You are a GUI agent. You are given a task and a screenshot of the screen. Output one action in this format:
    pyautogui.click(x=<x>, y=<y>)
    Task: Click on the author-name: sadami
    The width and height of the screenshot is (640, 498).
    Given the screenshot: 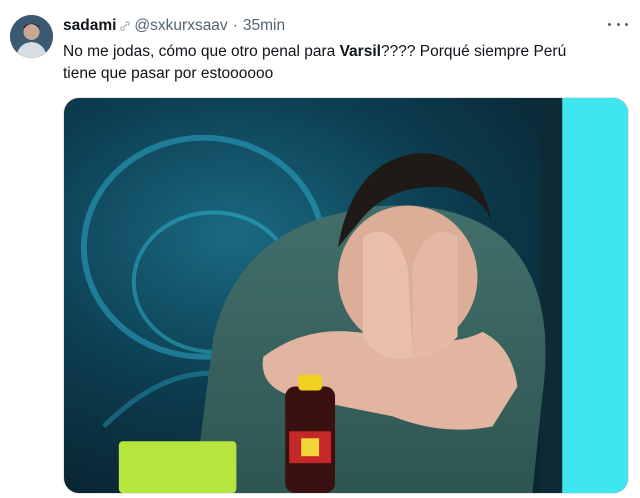 What is the action you would take?
    pyautogui.click(x=89, y=26)
    